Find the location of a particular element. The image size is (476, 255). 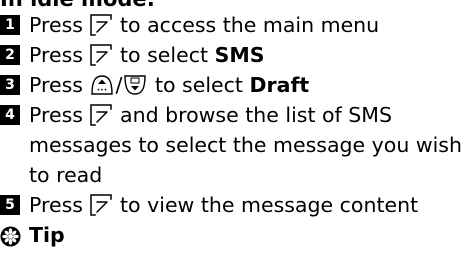

step-text-after: to view the message content is located at coordinates (269, 205).